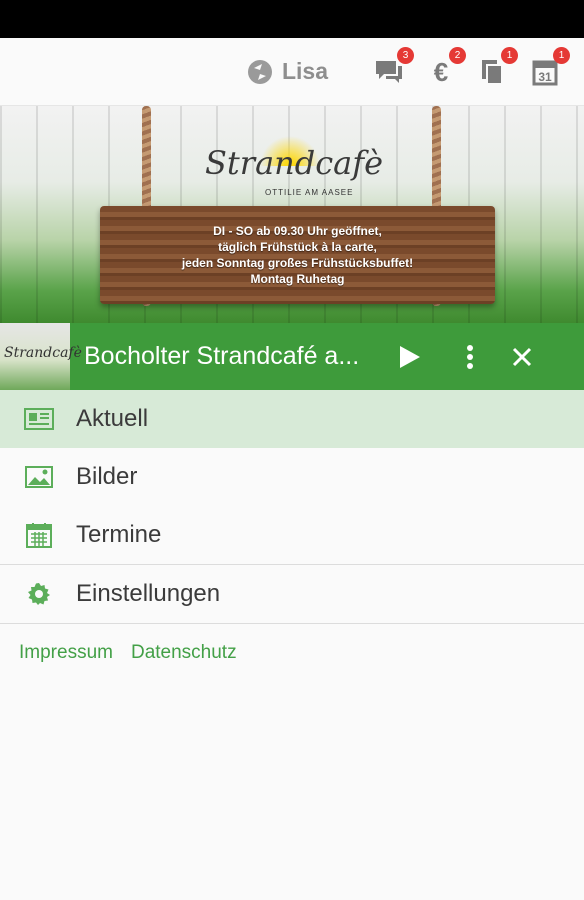 This screenshot has width=584, height=900. I want to click on menu-item-label: Termine, so click(119, 534).